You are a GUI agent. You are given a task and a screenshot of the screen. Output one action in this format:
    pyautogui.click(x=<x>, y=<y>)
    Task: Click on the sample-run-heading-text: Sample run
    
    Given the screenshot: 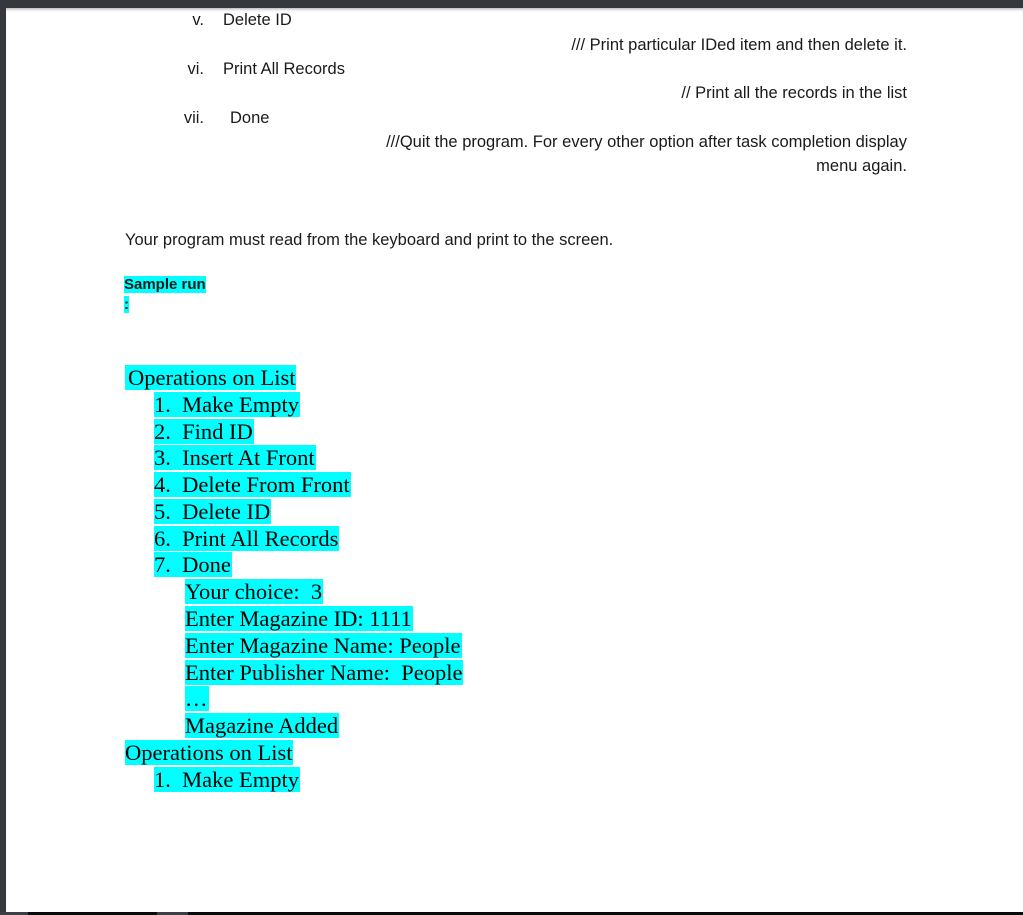 What is the action you would take?
    pyautogui.click(x=165, y=284)
    